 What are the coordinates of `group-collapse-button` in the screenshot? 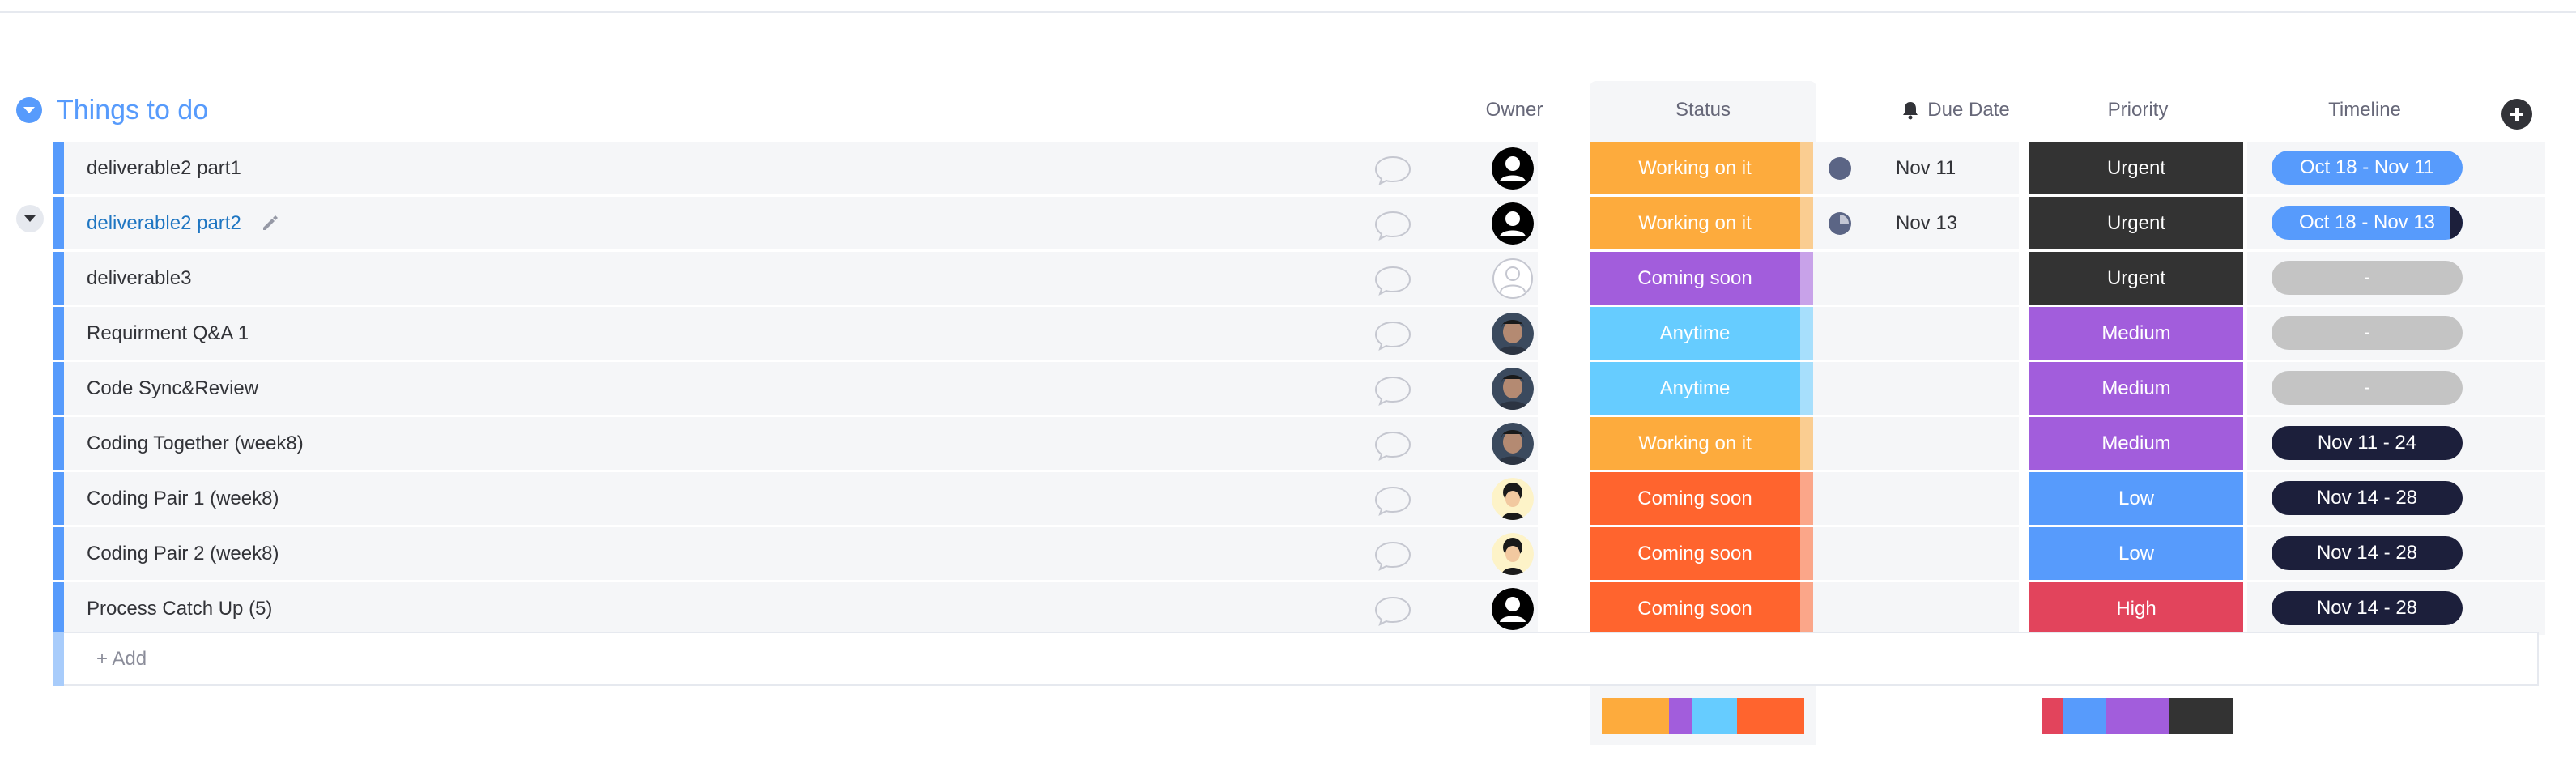 It's located at (29, 110).